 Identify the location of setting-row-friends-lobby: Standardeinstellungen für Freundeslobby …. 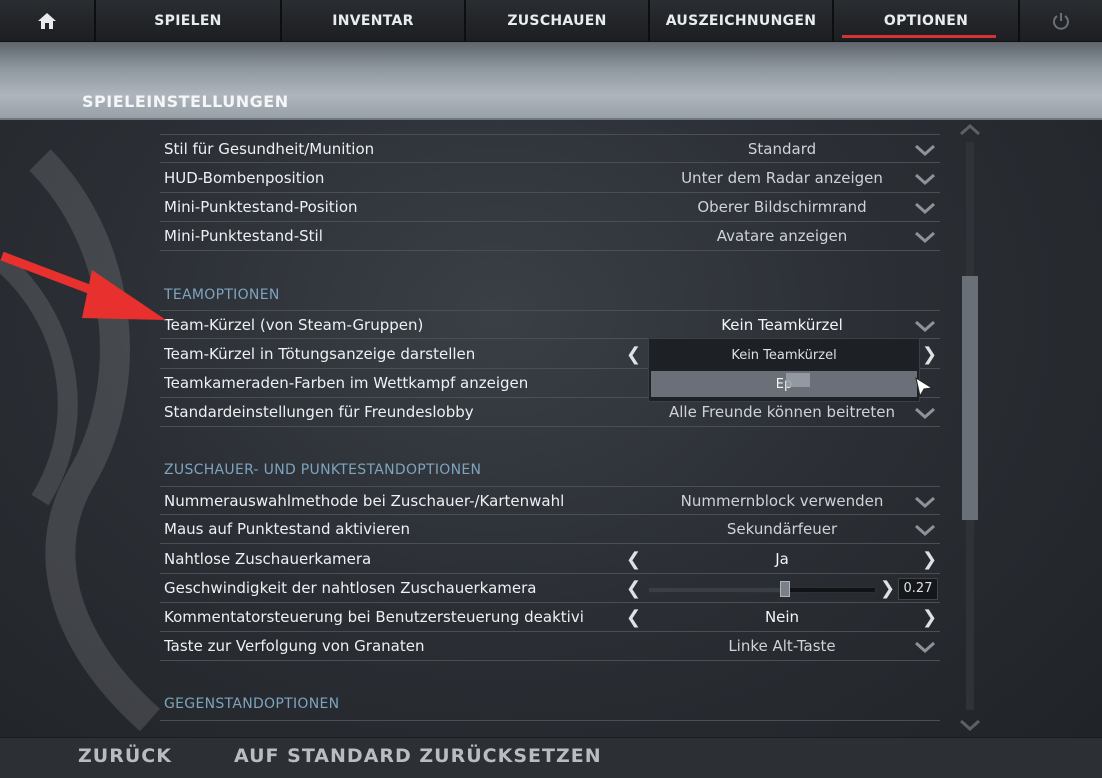
(550, 412).